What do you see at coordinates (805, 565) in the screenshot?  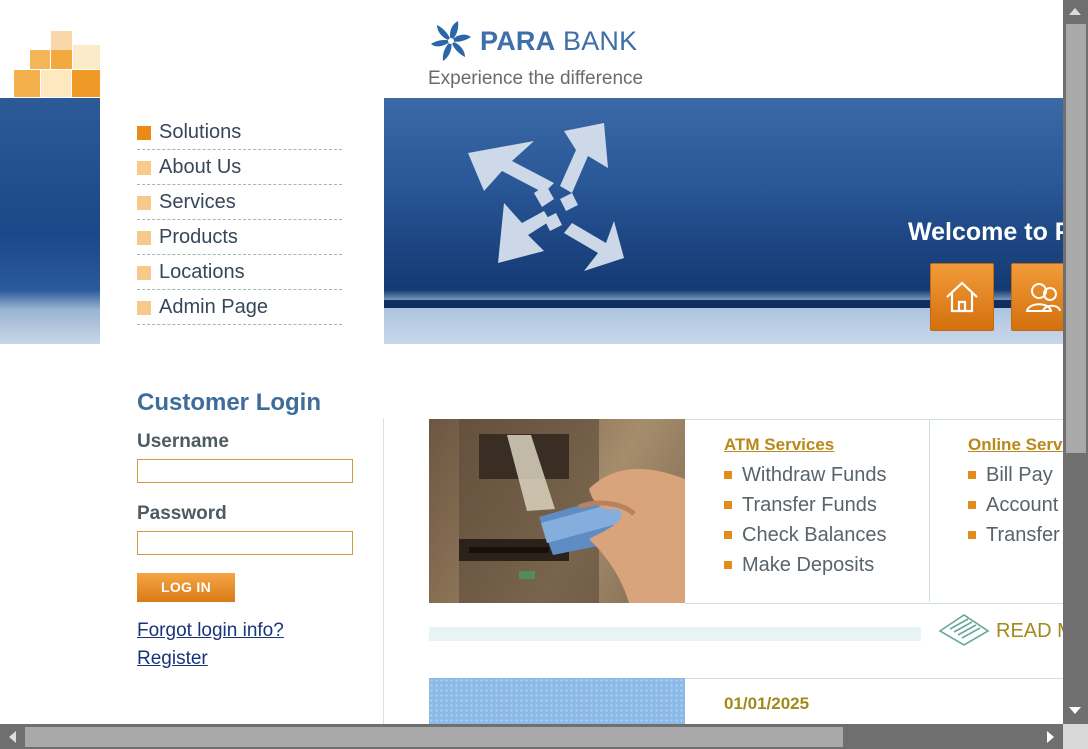 I see `list-item: Make Deposits` at bounding box center [805, 565].